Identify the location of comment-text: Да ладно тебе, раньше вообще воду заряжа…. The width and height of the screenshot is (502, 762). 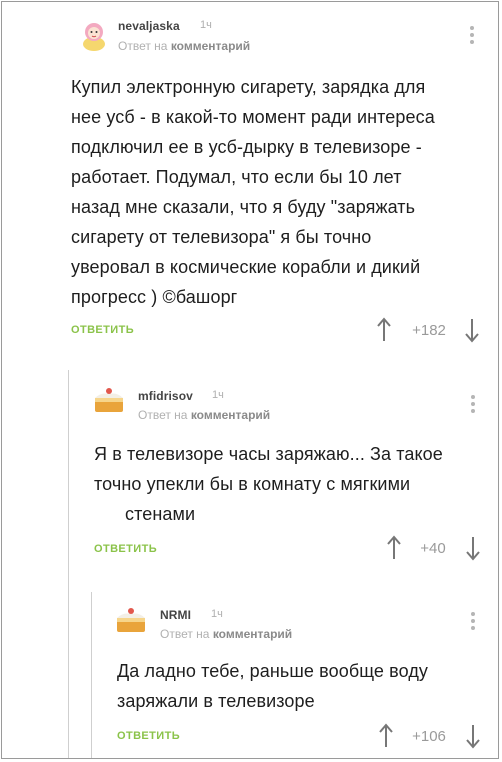
(272, 686).